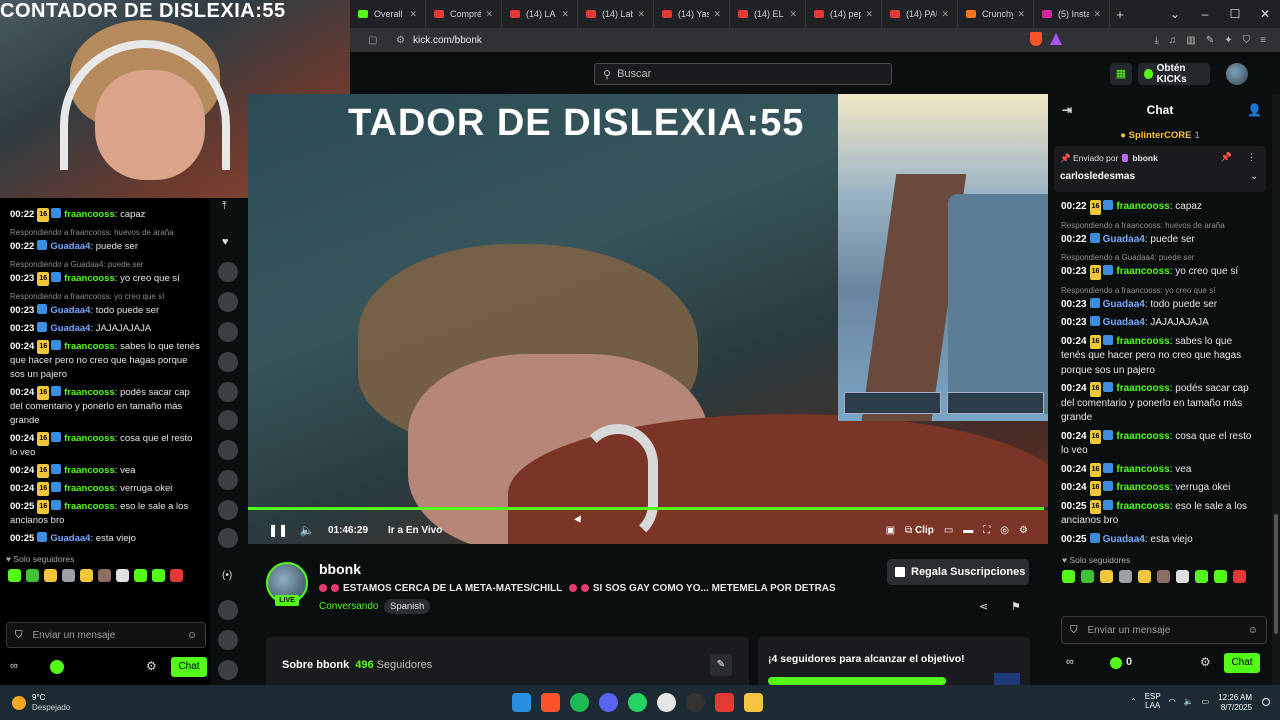  What do you see at coordinates (1242, 663) in the screenshot?
I see `chat-send-button: Chat` at bounding box center [1242, 663].